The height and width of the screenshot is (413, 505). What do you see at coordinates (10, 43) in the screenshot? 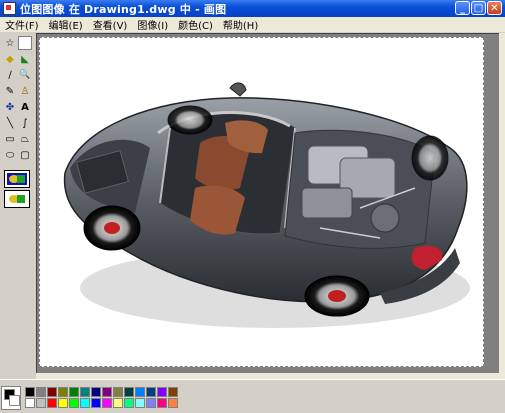
I see `free-select-icon: ☆` at bounding box center [10, 43].